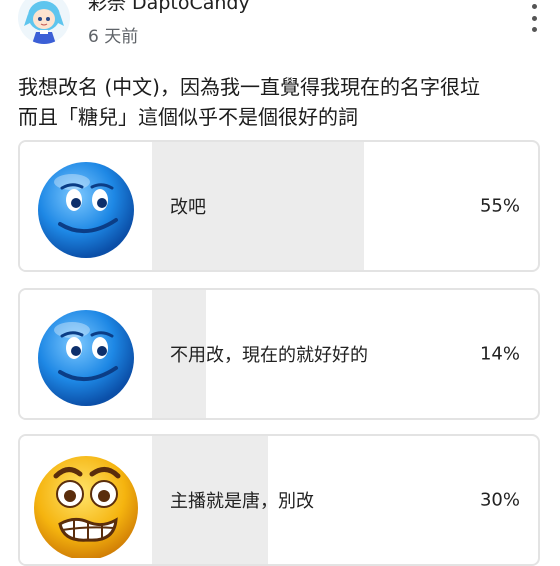  Describe the element at coordinates (169, 7) in the screenshot. I see `author-name: 彩奈 DaptoCandy` at that location.